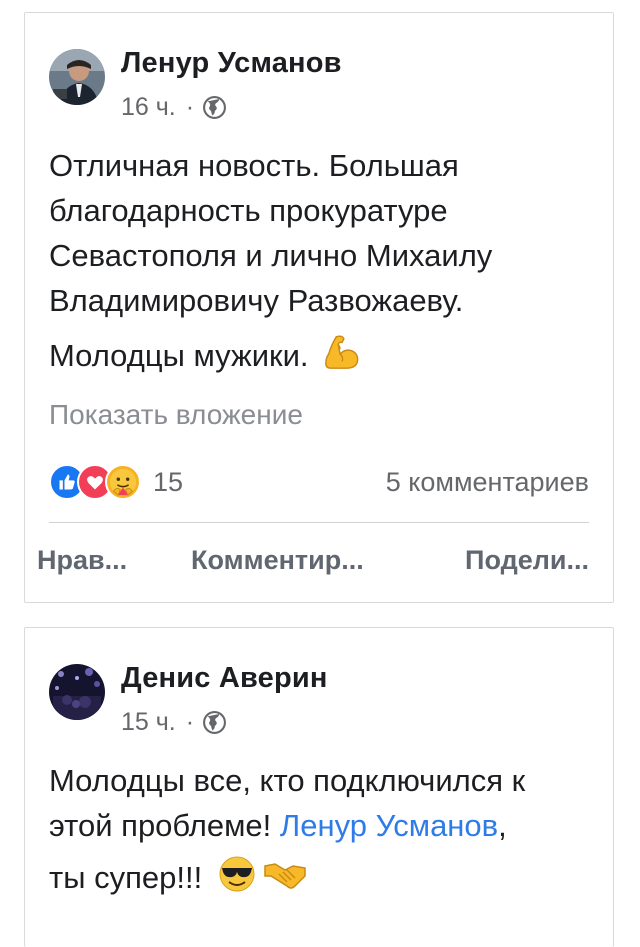 Image resolution: width=640 pixels, height=947 pixels. I want to click on show-attachment-link: Показать вложение, so click(176, 415).